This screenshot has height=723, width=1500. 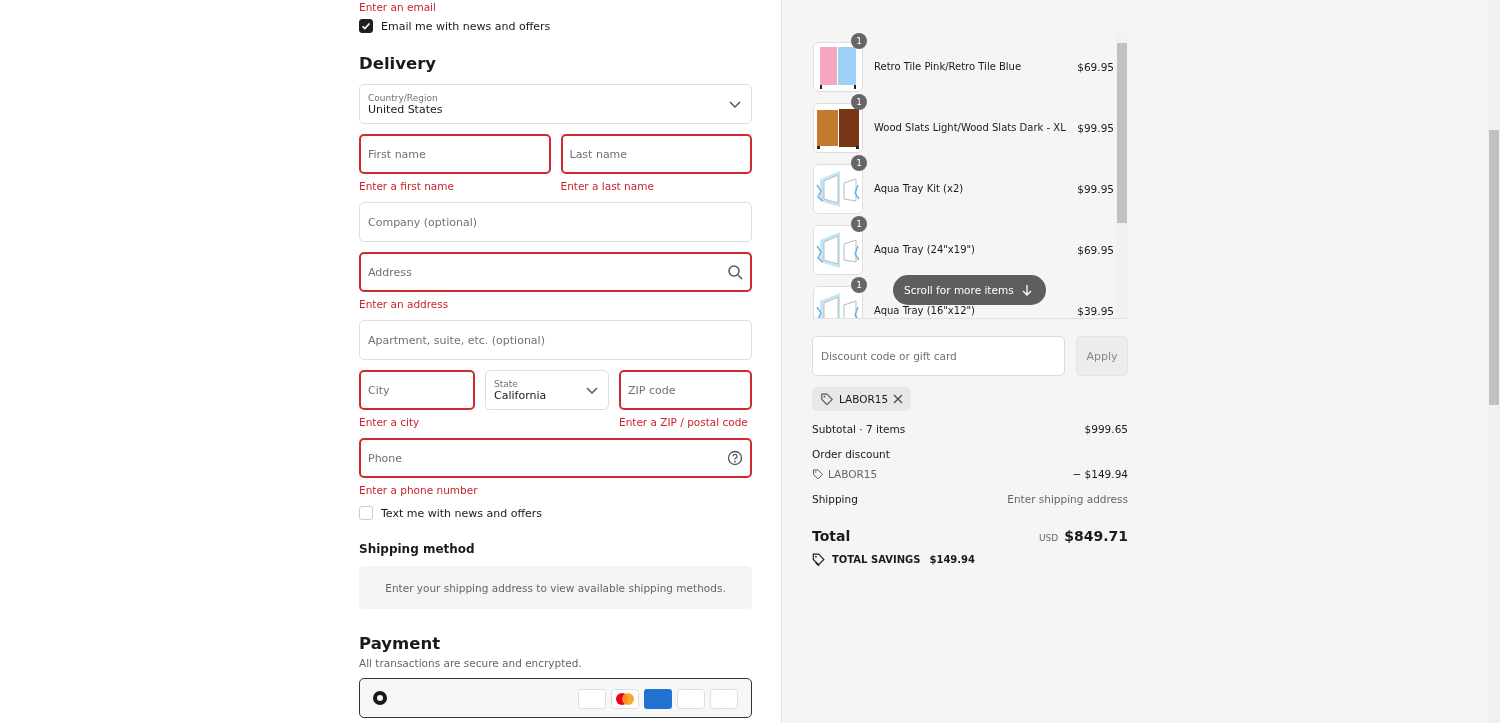 I want to click on product-name: Retro Tile Pink/Retro Tile Blue, so click(x=948, y=66).